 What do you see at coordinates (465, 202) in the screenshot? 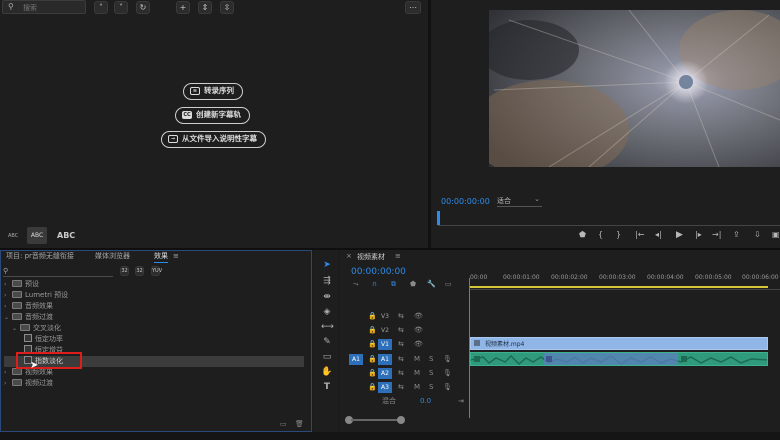
I see `program-timecode: 00:00:00:00` at bounding box center [465, 202].